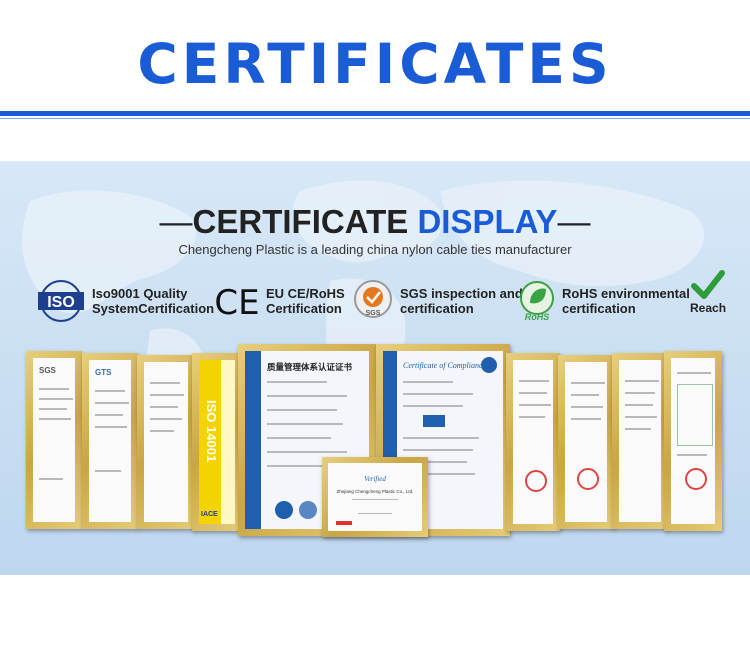 The width and height of the screenshot is (750, 668). What do you see at coordinates (375, 479) in the screenshot?
I see `verified-title: Verified` at bounding box center [375, 479].